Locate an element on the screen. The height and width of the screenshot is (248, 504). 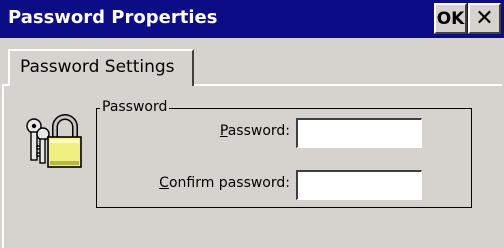
password-label: Password: is located at coordinates (254, 131).